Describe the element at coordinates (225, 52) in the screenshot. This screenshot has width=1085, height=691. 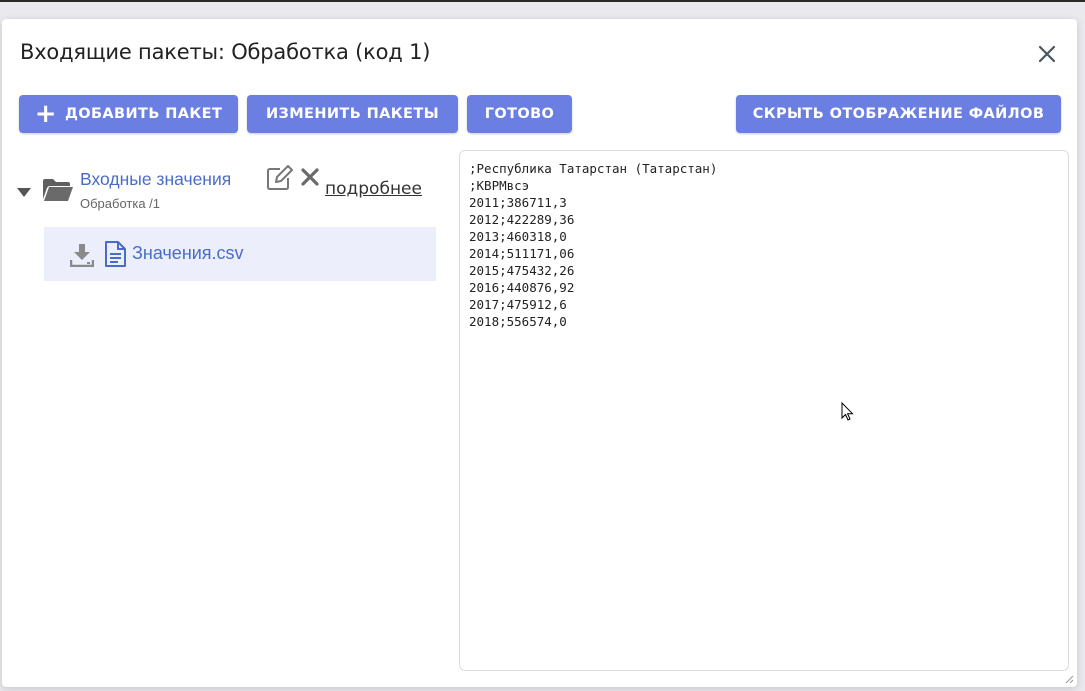
I see `dialog-title: Входящие пакеты: Обработка (код 1)` at that location.